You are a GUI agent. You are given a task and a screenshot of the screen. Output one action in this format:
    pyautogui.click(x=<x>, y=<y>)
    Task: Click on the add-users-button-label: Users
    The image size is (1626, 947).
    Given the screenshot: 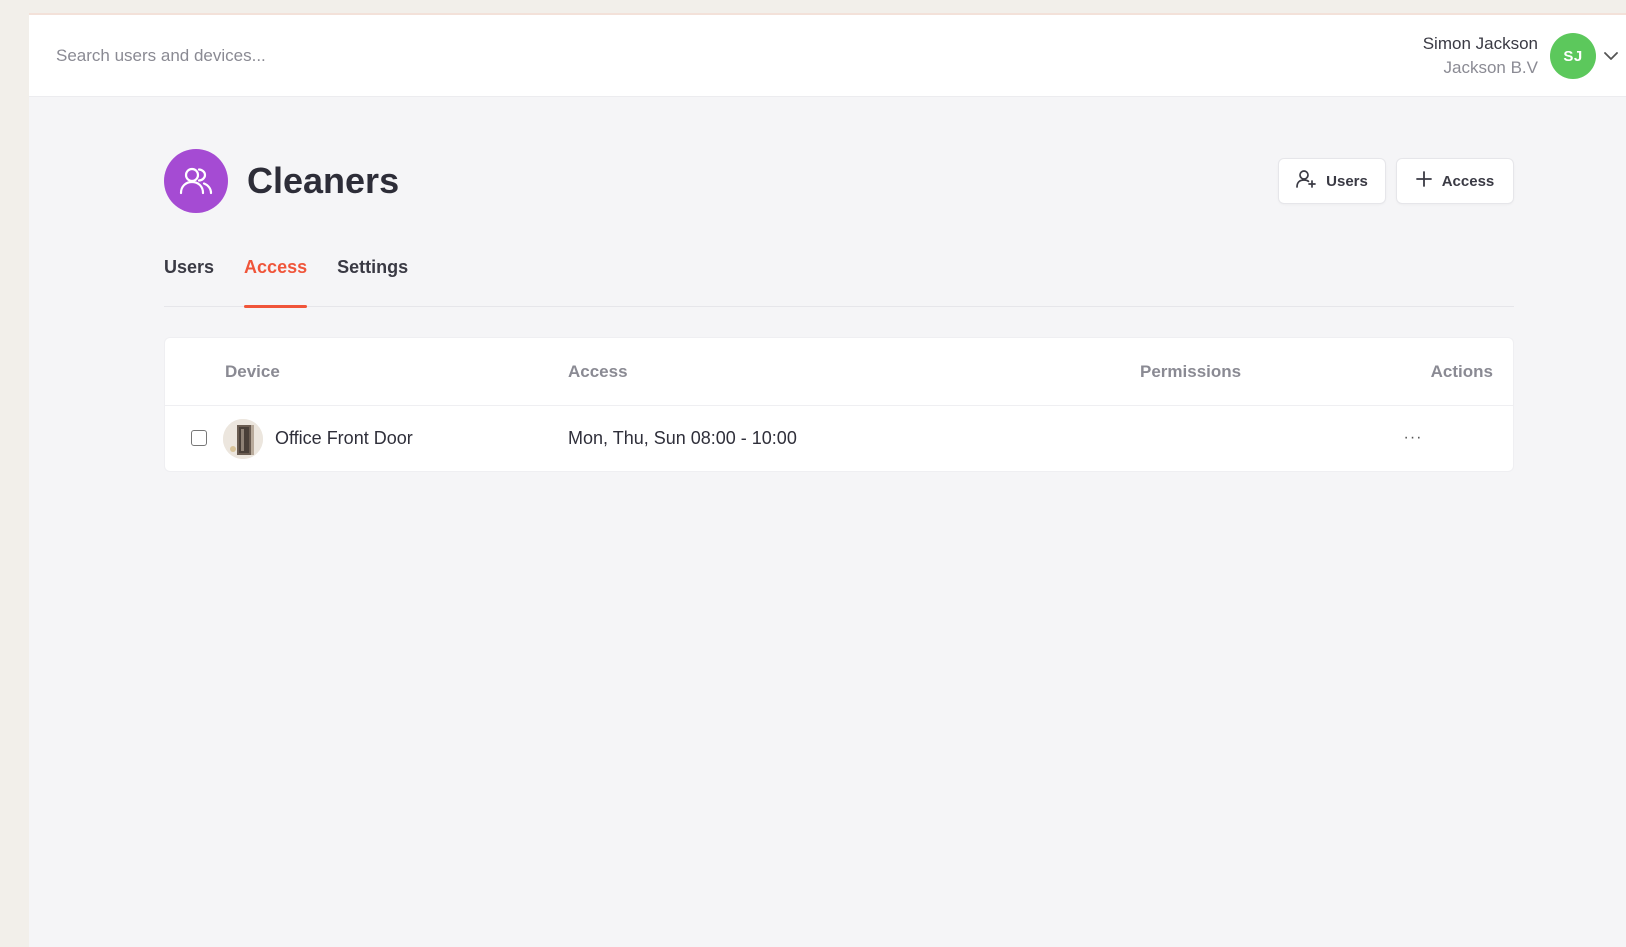 What is the action you would take?
    pyautogui.click(x=1347, y=181)
    